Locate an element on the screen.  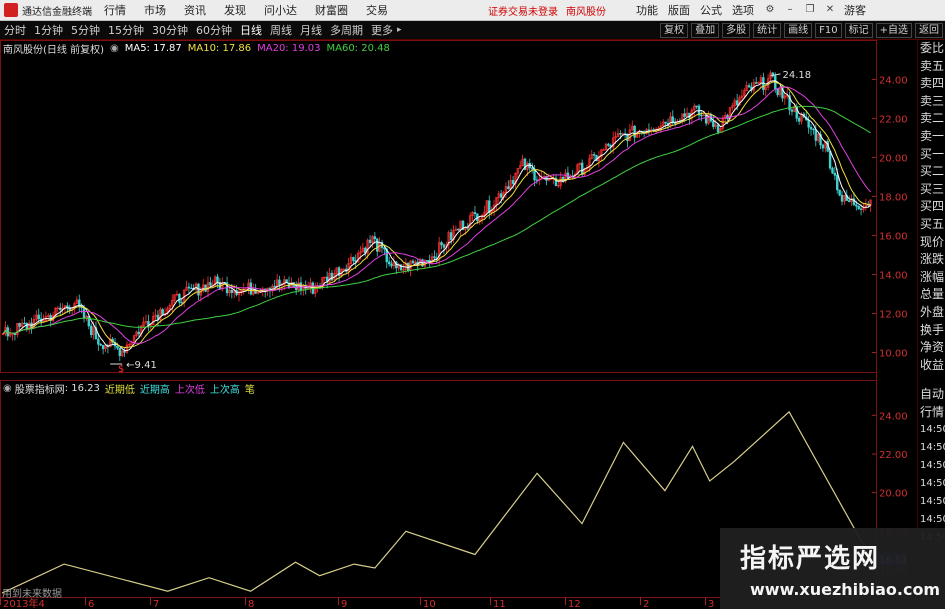
quote-field-11: 现价 is located at coordinates (931, 243).